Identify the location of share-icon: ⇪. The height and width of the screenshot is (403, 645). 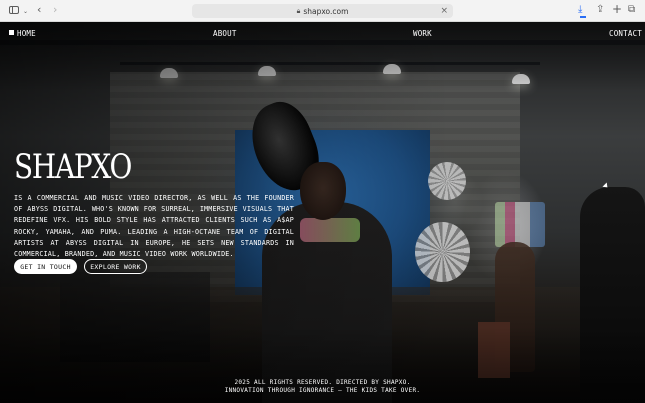
(600, 10).